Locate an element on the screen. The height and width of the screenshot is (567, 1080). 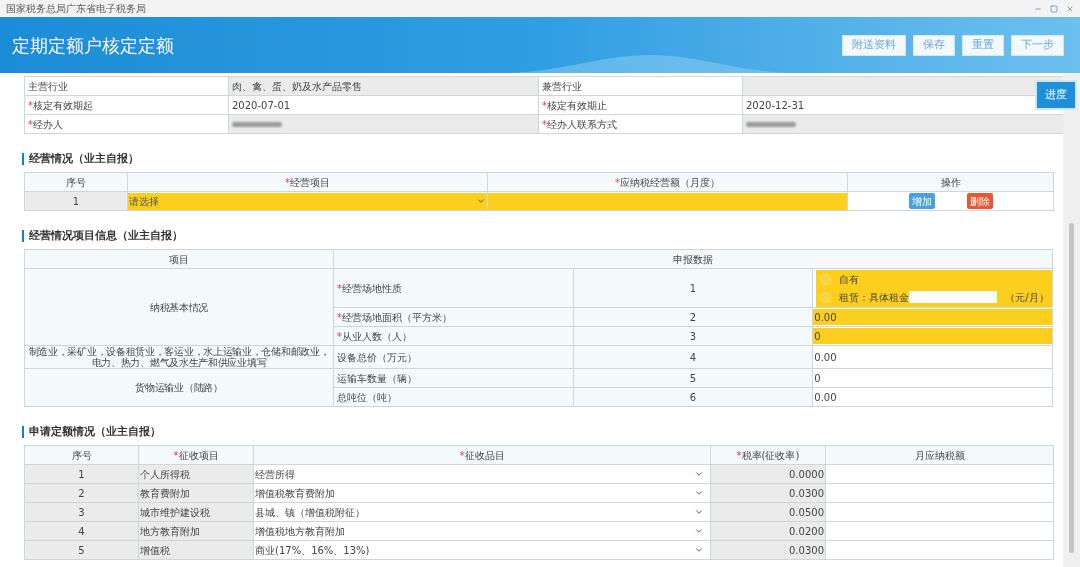
row-number: 2 is located at coordinates (693, 317).